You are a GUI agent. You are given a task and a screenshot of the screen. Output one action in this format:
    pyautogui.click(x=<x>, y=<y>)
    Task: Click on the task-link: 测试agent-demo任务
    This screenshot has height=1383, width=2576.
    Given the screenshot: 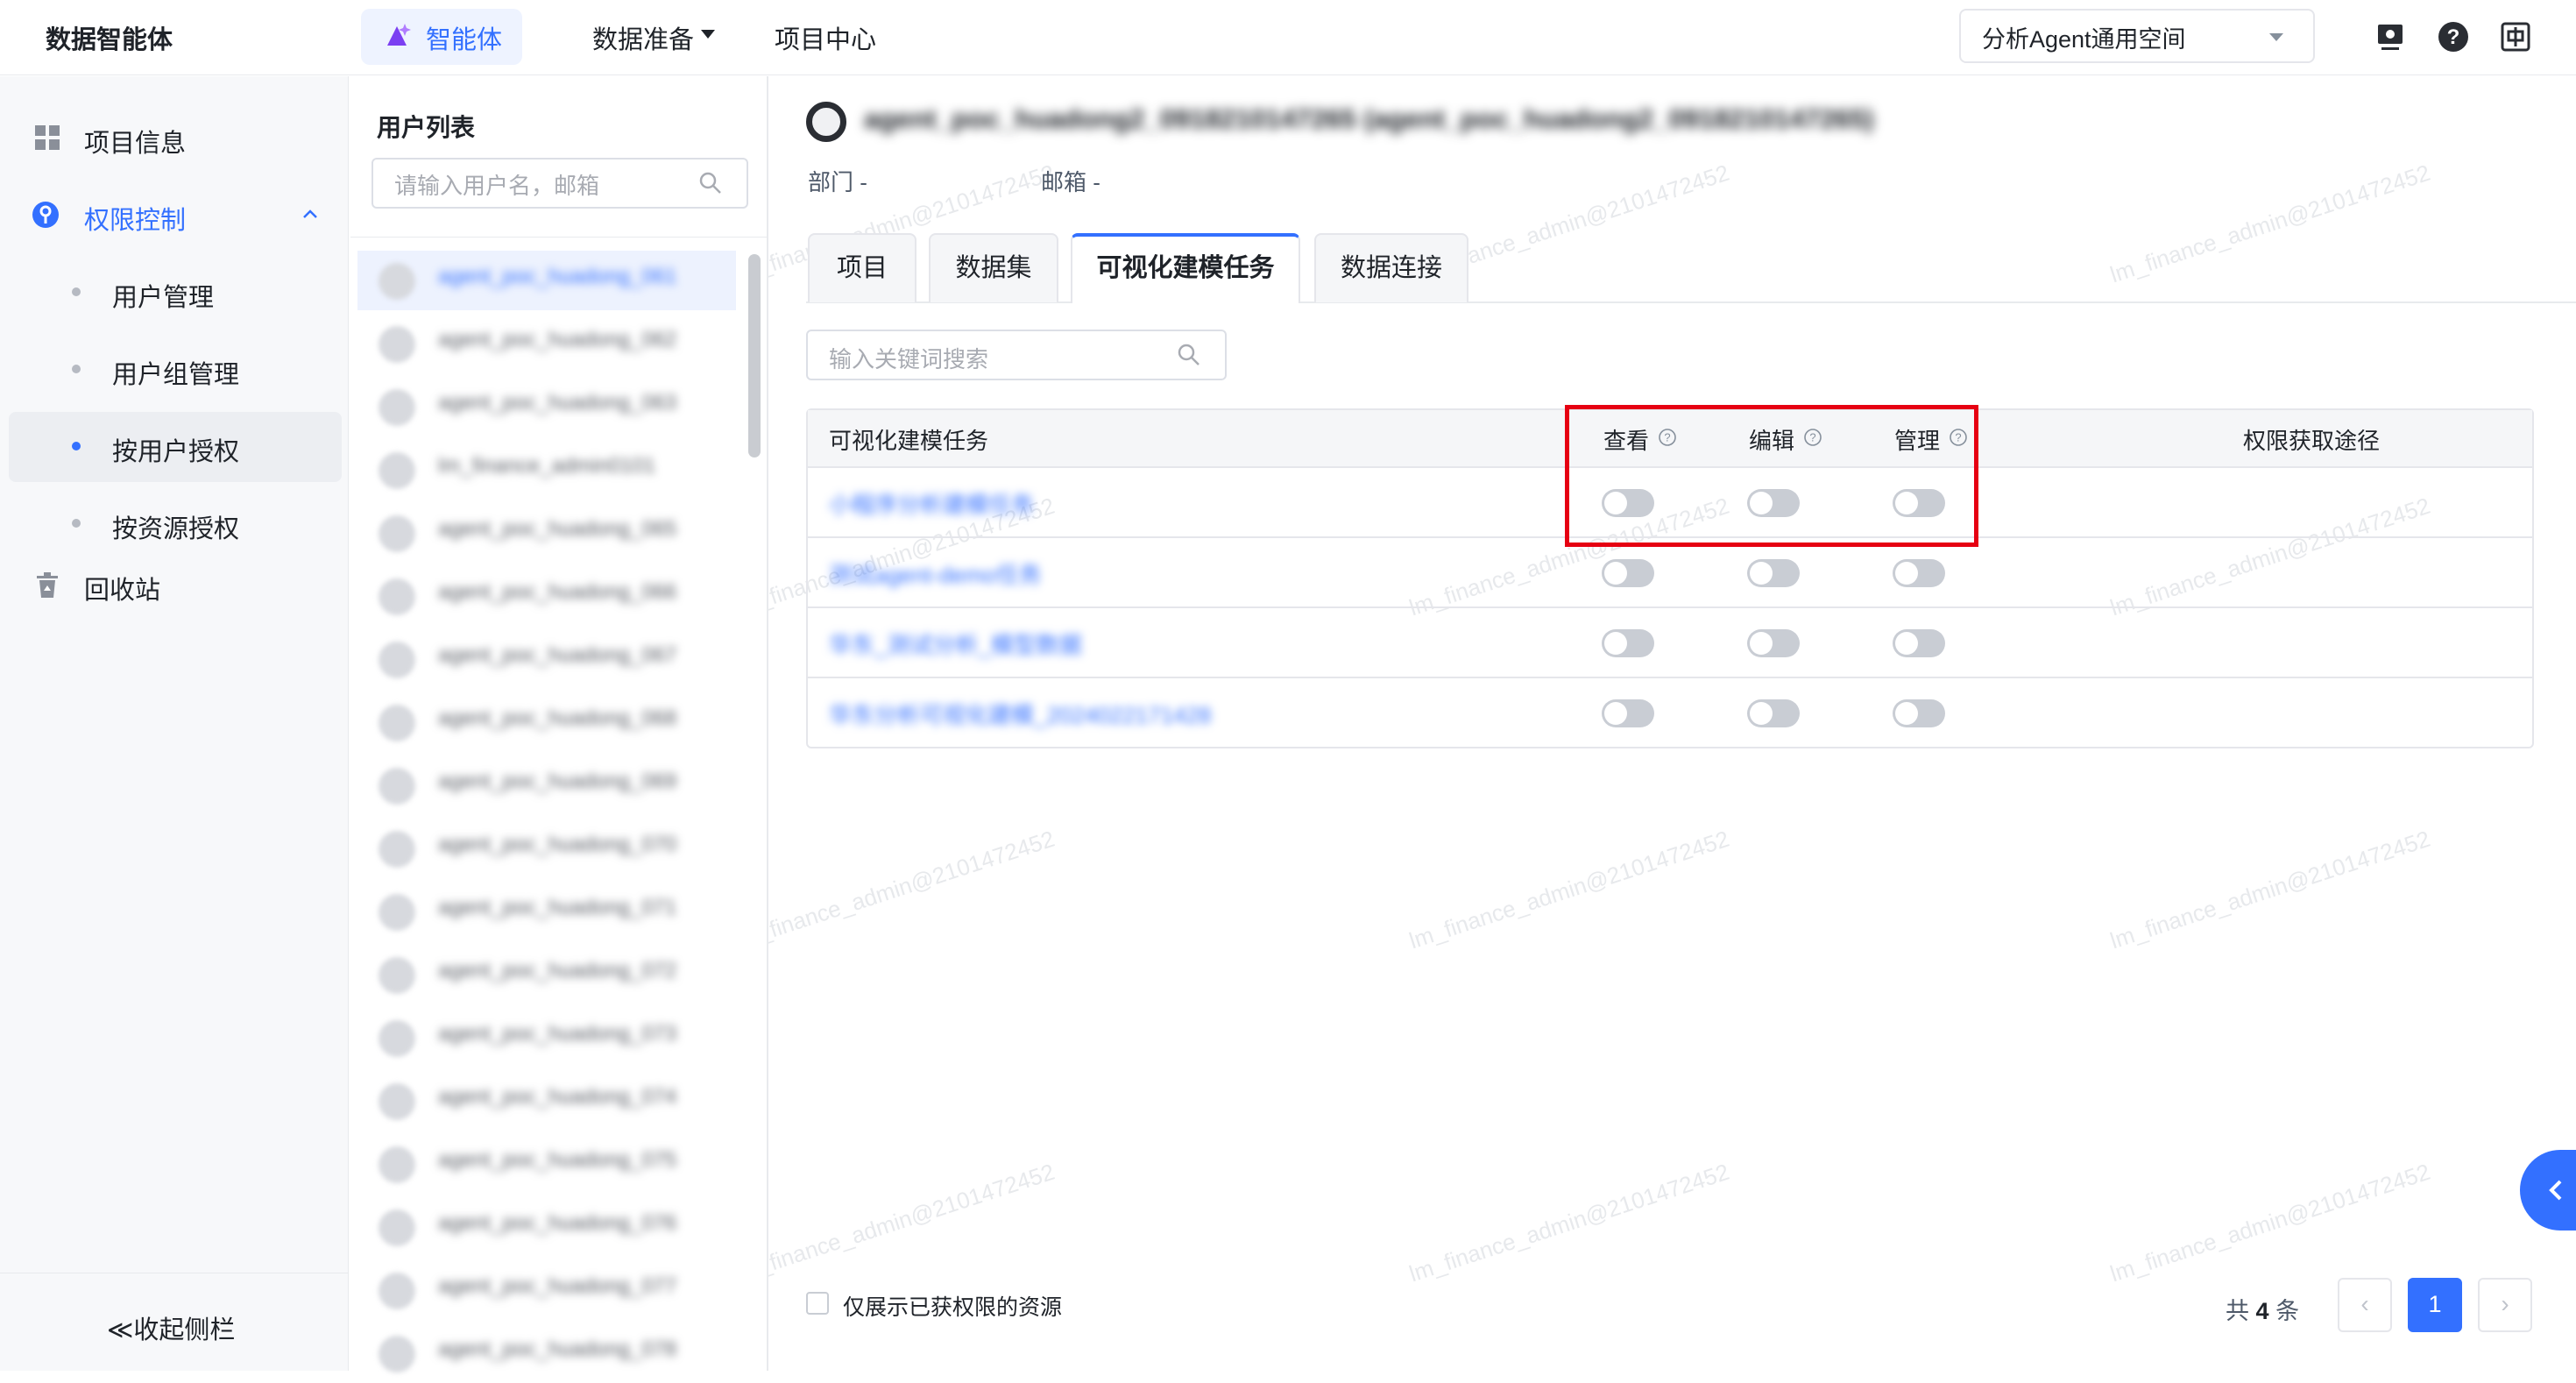 What is the action you would take?
    pyautogui.click(x=935, y=573)
    